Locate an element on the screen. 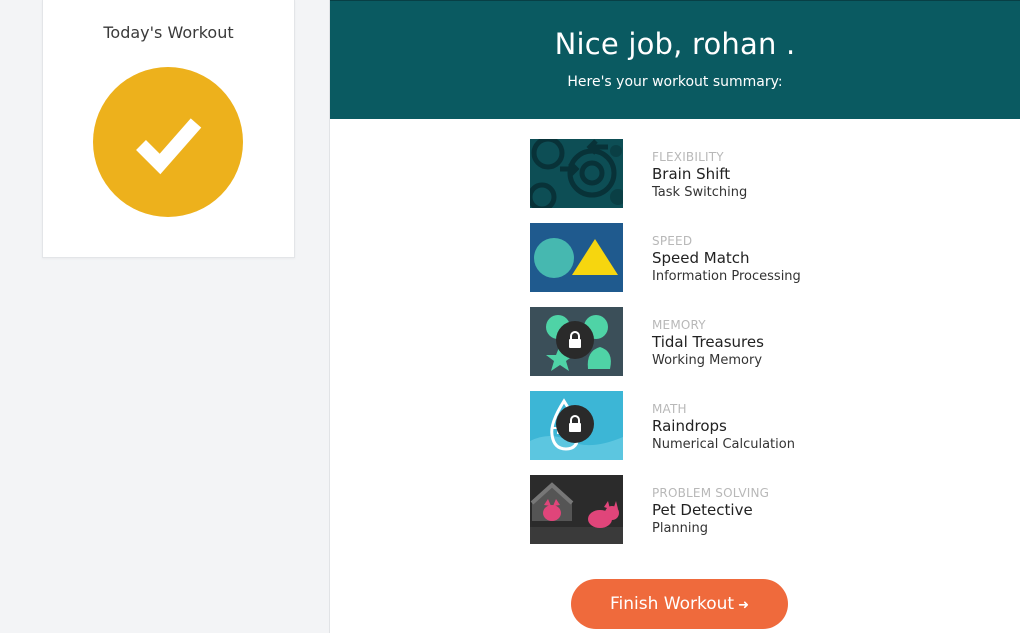 The width and height of the screenshot is (1020, 633). game-name: Pet Detective is located at coordinates (702, 510).